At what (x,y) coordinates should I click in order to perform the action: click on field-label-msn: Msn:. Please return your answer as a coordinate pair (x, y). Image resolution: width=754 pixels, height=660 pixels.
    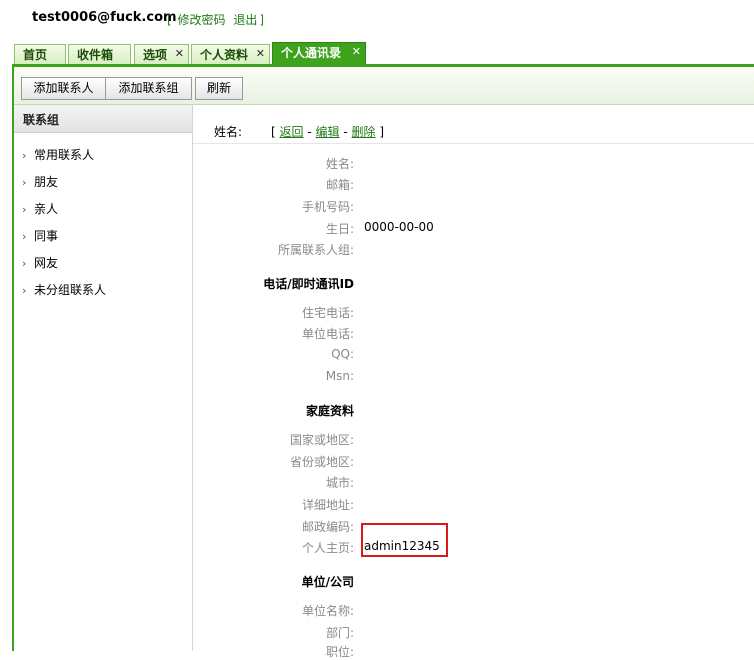
    Looking at the image, I should click on (339, 376).